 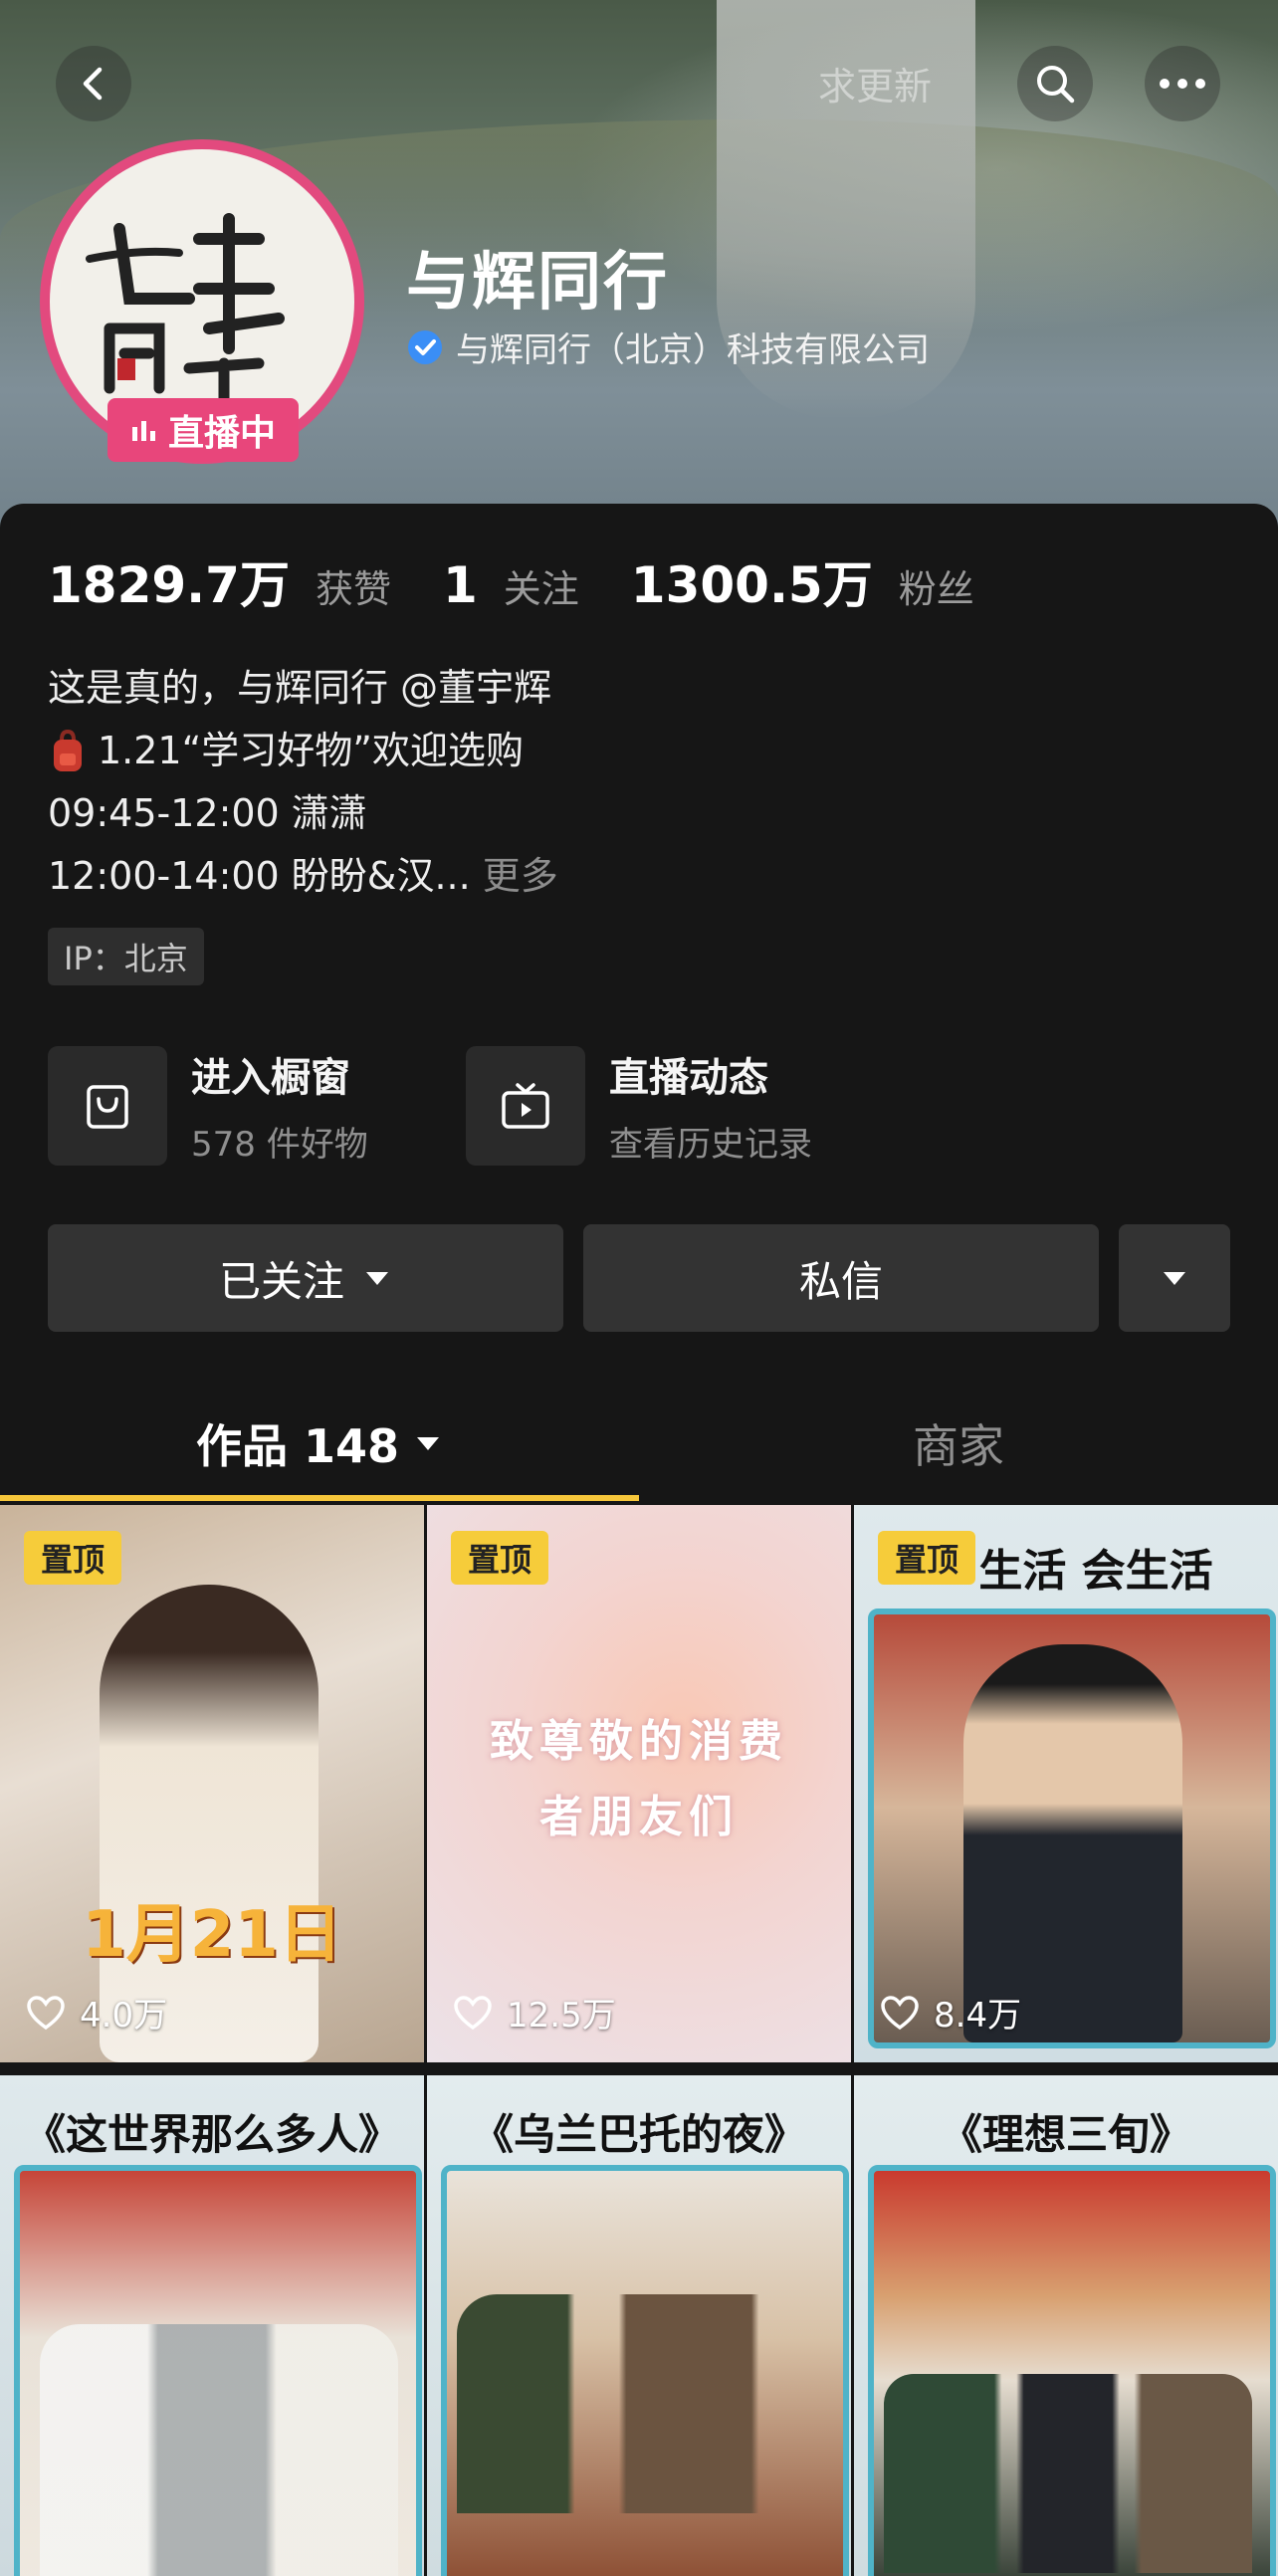 I want to click on video-card: 1月21日 置顶 4.0万, so click(x=212, y=1783).